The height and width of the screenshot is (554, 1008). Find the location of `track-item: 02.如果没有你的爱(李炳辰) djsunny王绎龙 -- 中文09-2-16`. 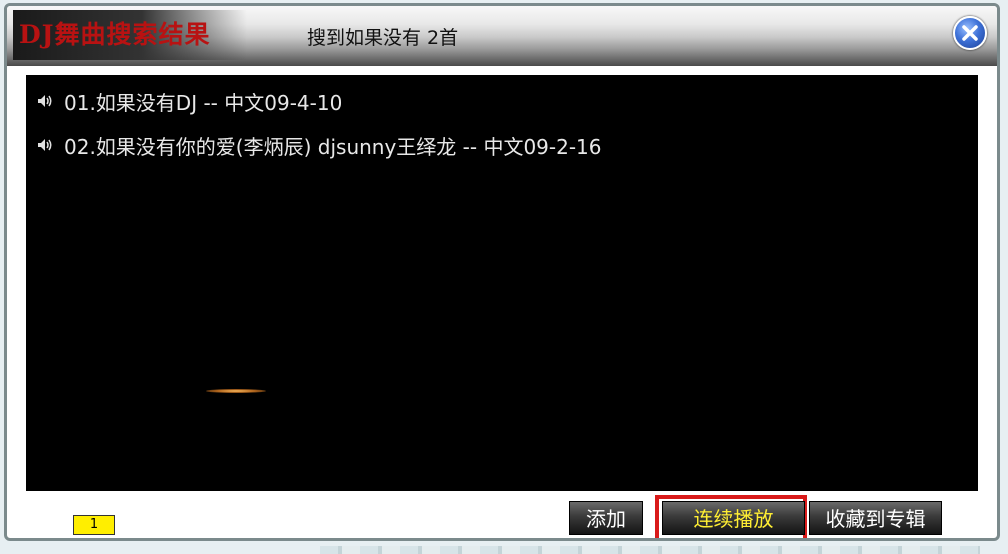

track-item: 02.如果没有你的爱(李炳辰) djsunny王绎龙 -- 中文09-2-16 is located at coordinates (319, 145).